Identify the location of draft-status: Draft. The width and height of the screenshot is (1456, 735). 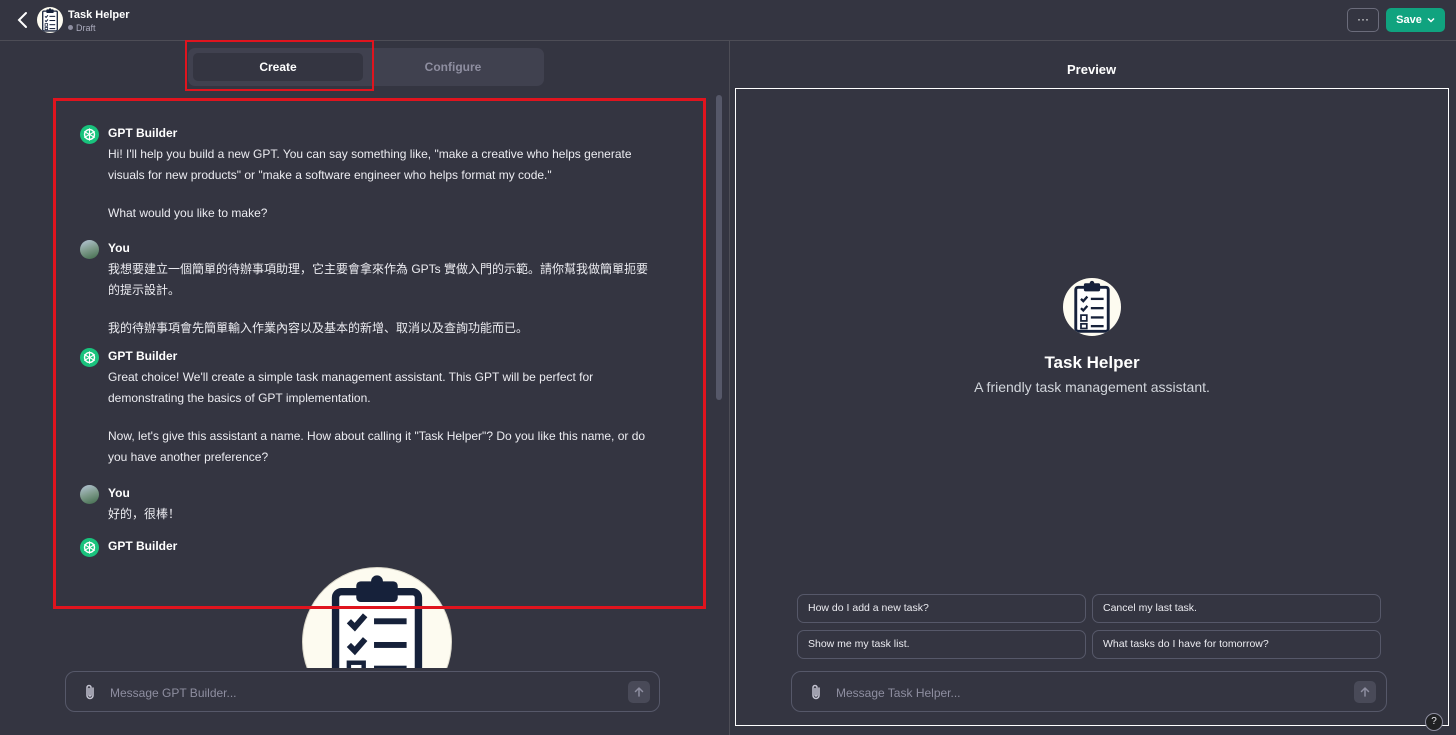
(82, 28).